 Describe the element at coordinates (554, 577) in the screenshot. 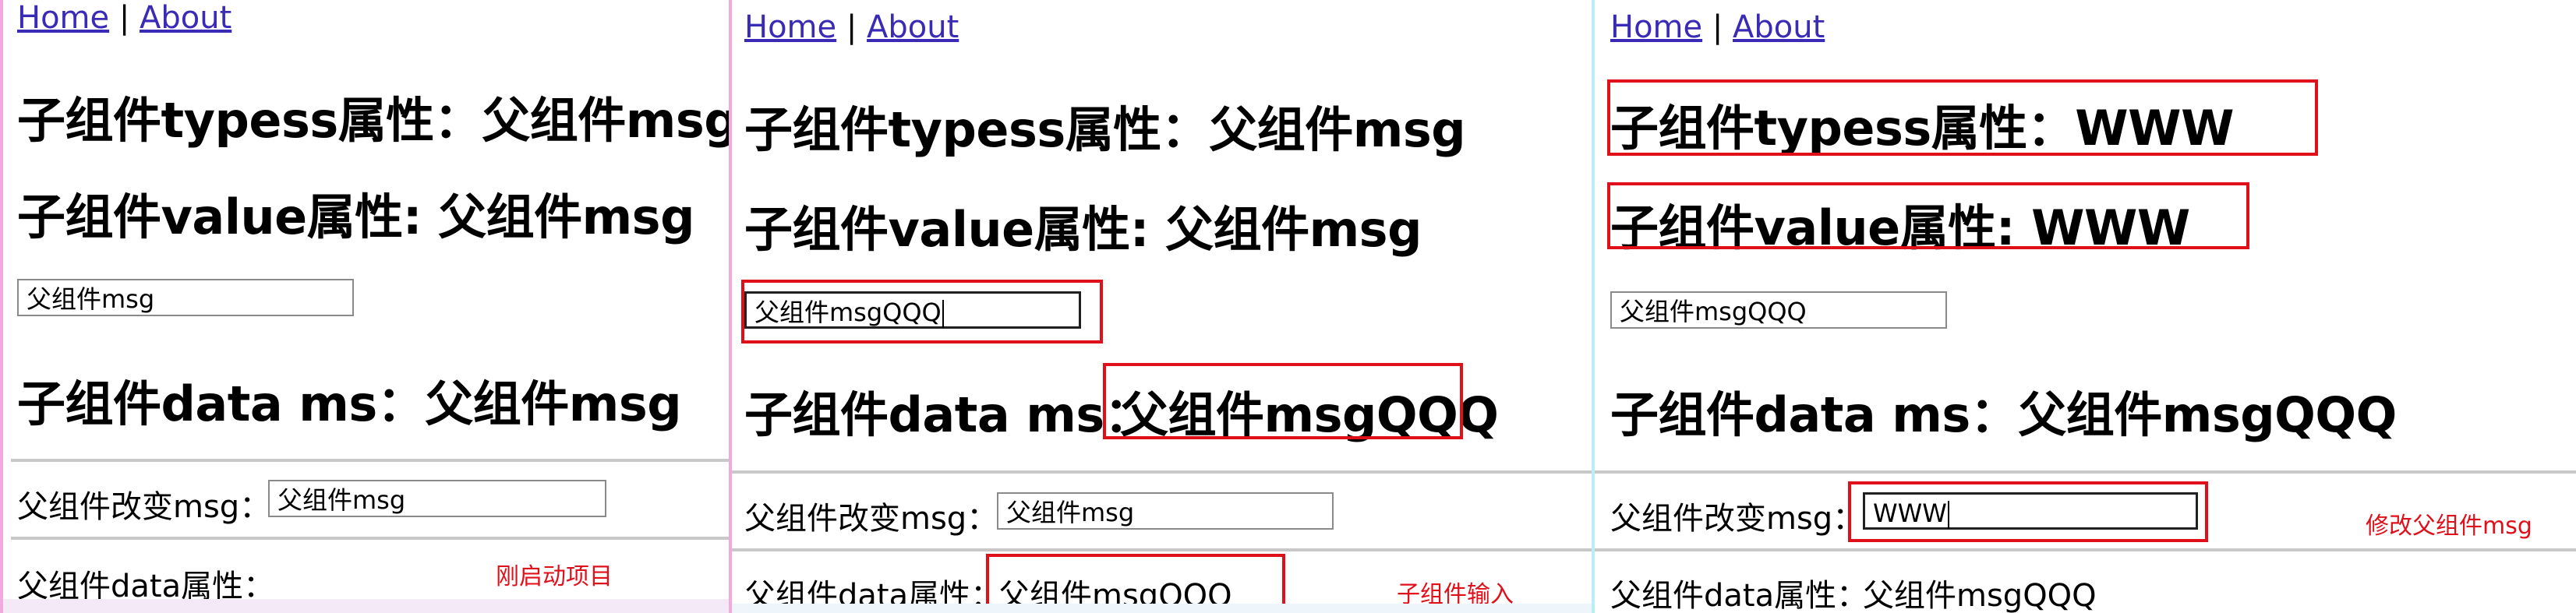

I see `annotation-note: 刚启动项目` at that location.